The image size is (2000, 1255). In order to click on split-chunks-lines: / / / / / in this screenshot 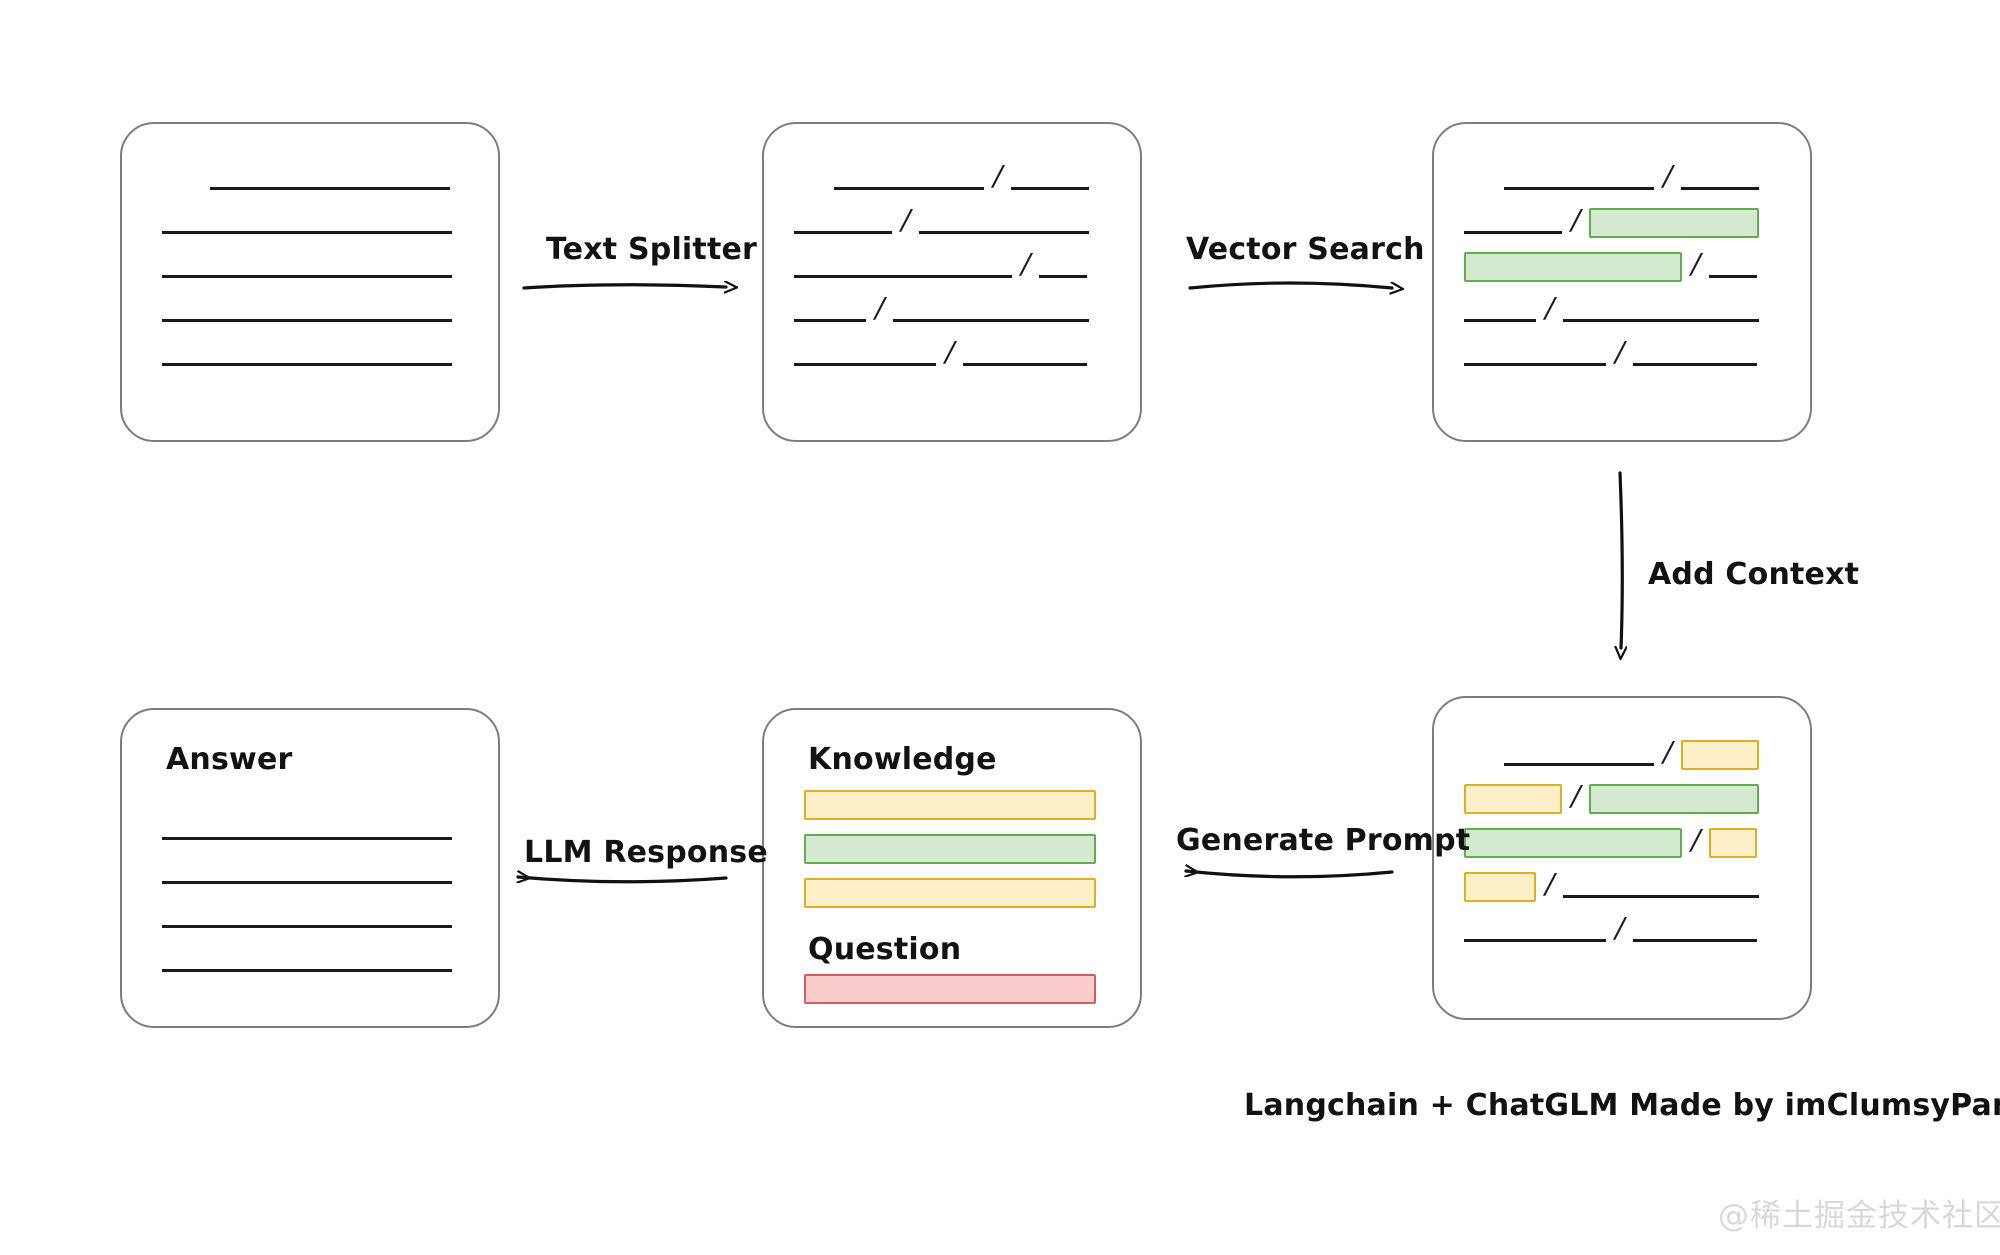, I will do `click(952, 282)`.